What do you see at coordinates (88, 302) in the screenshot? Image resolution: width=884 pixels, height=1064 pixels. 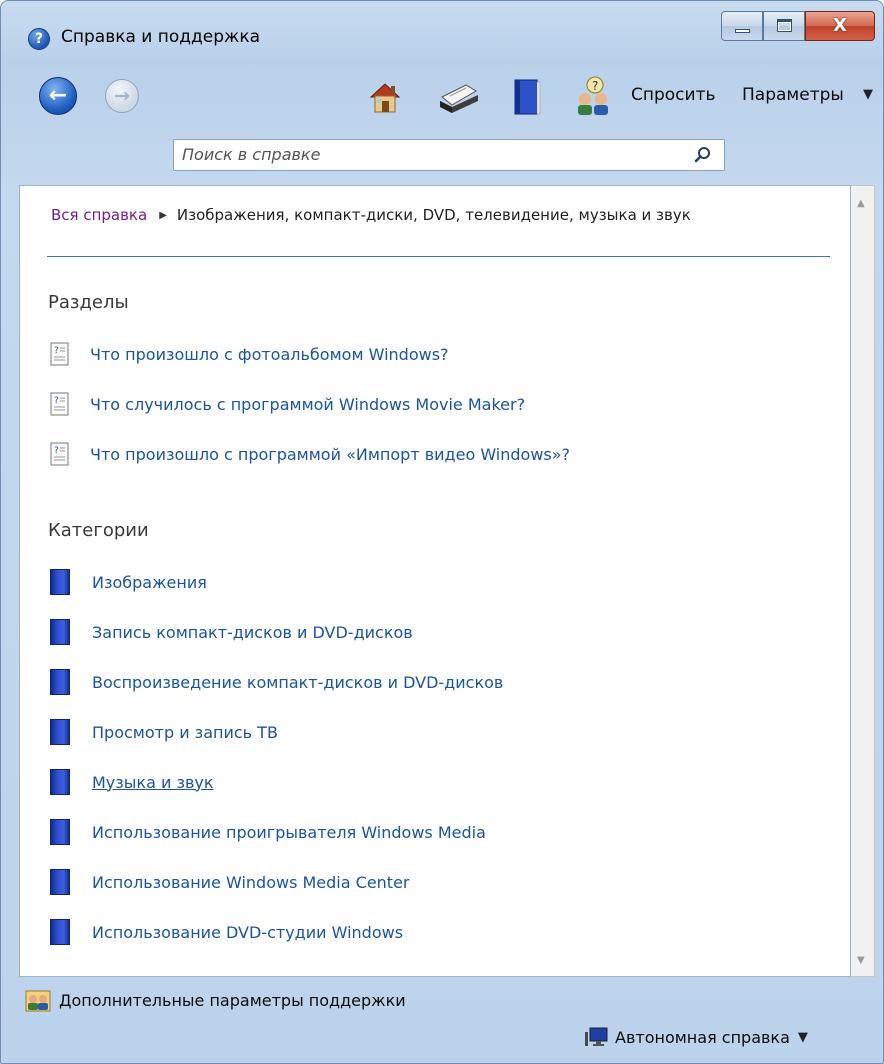 I see `topics-heading: Разделы` at bounding box center [88, 302].